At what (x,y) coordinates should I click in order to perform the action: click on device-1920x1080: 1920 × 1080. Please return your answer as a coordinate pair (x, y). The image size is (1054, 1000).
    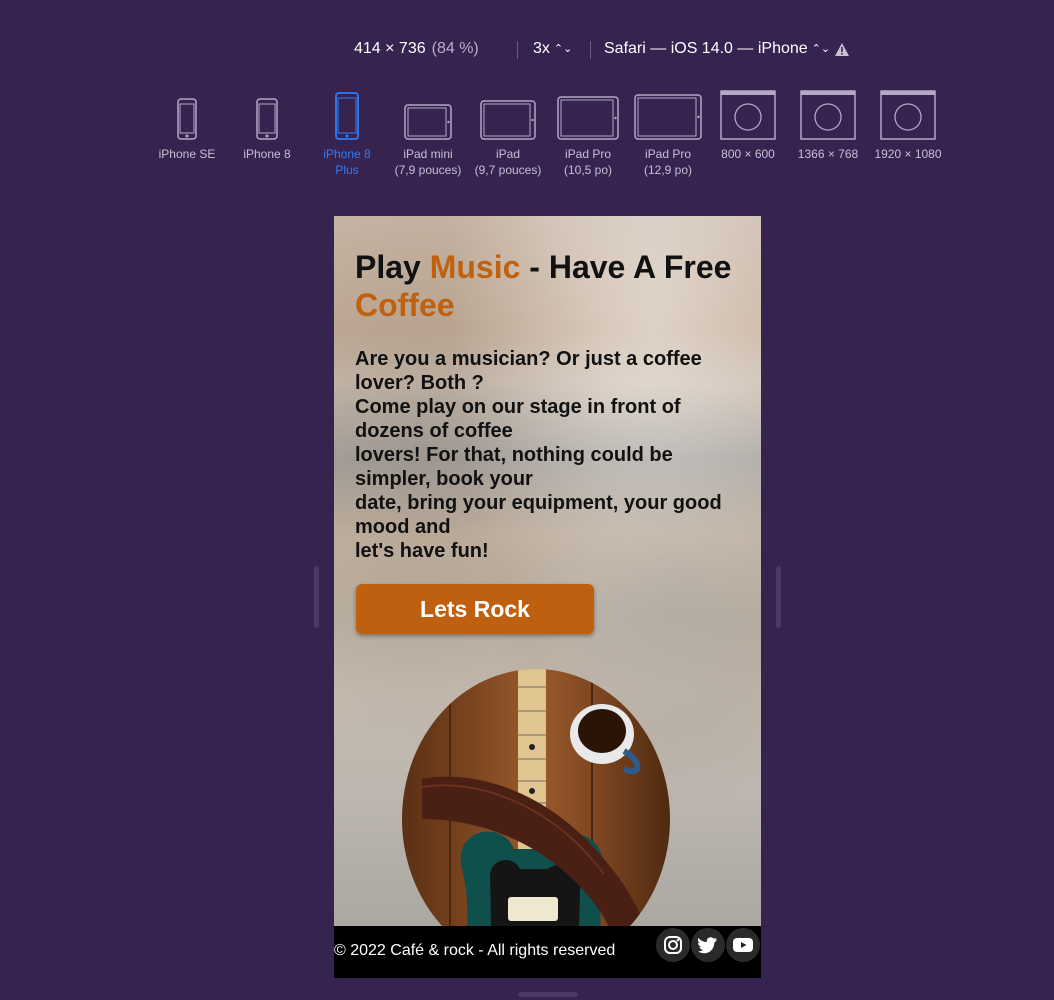
    Looking at the image, I should click on (908, 126).